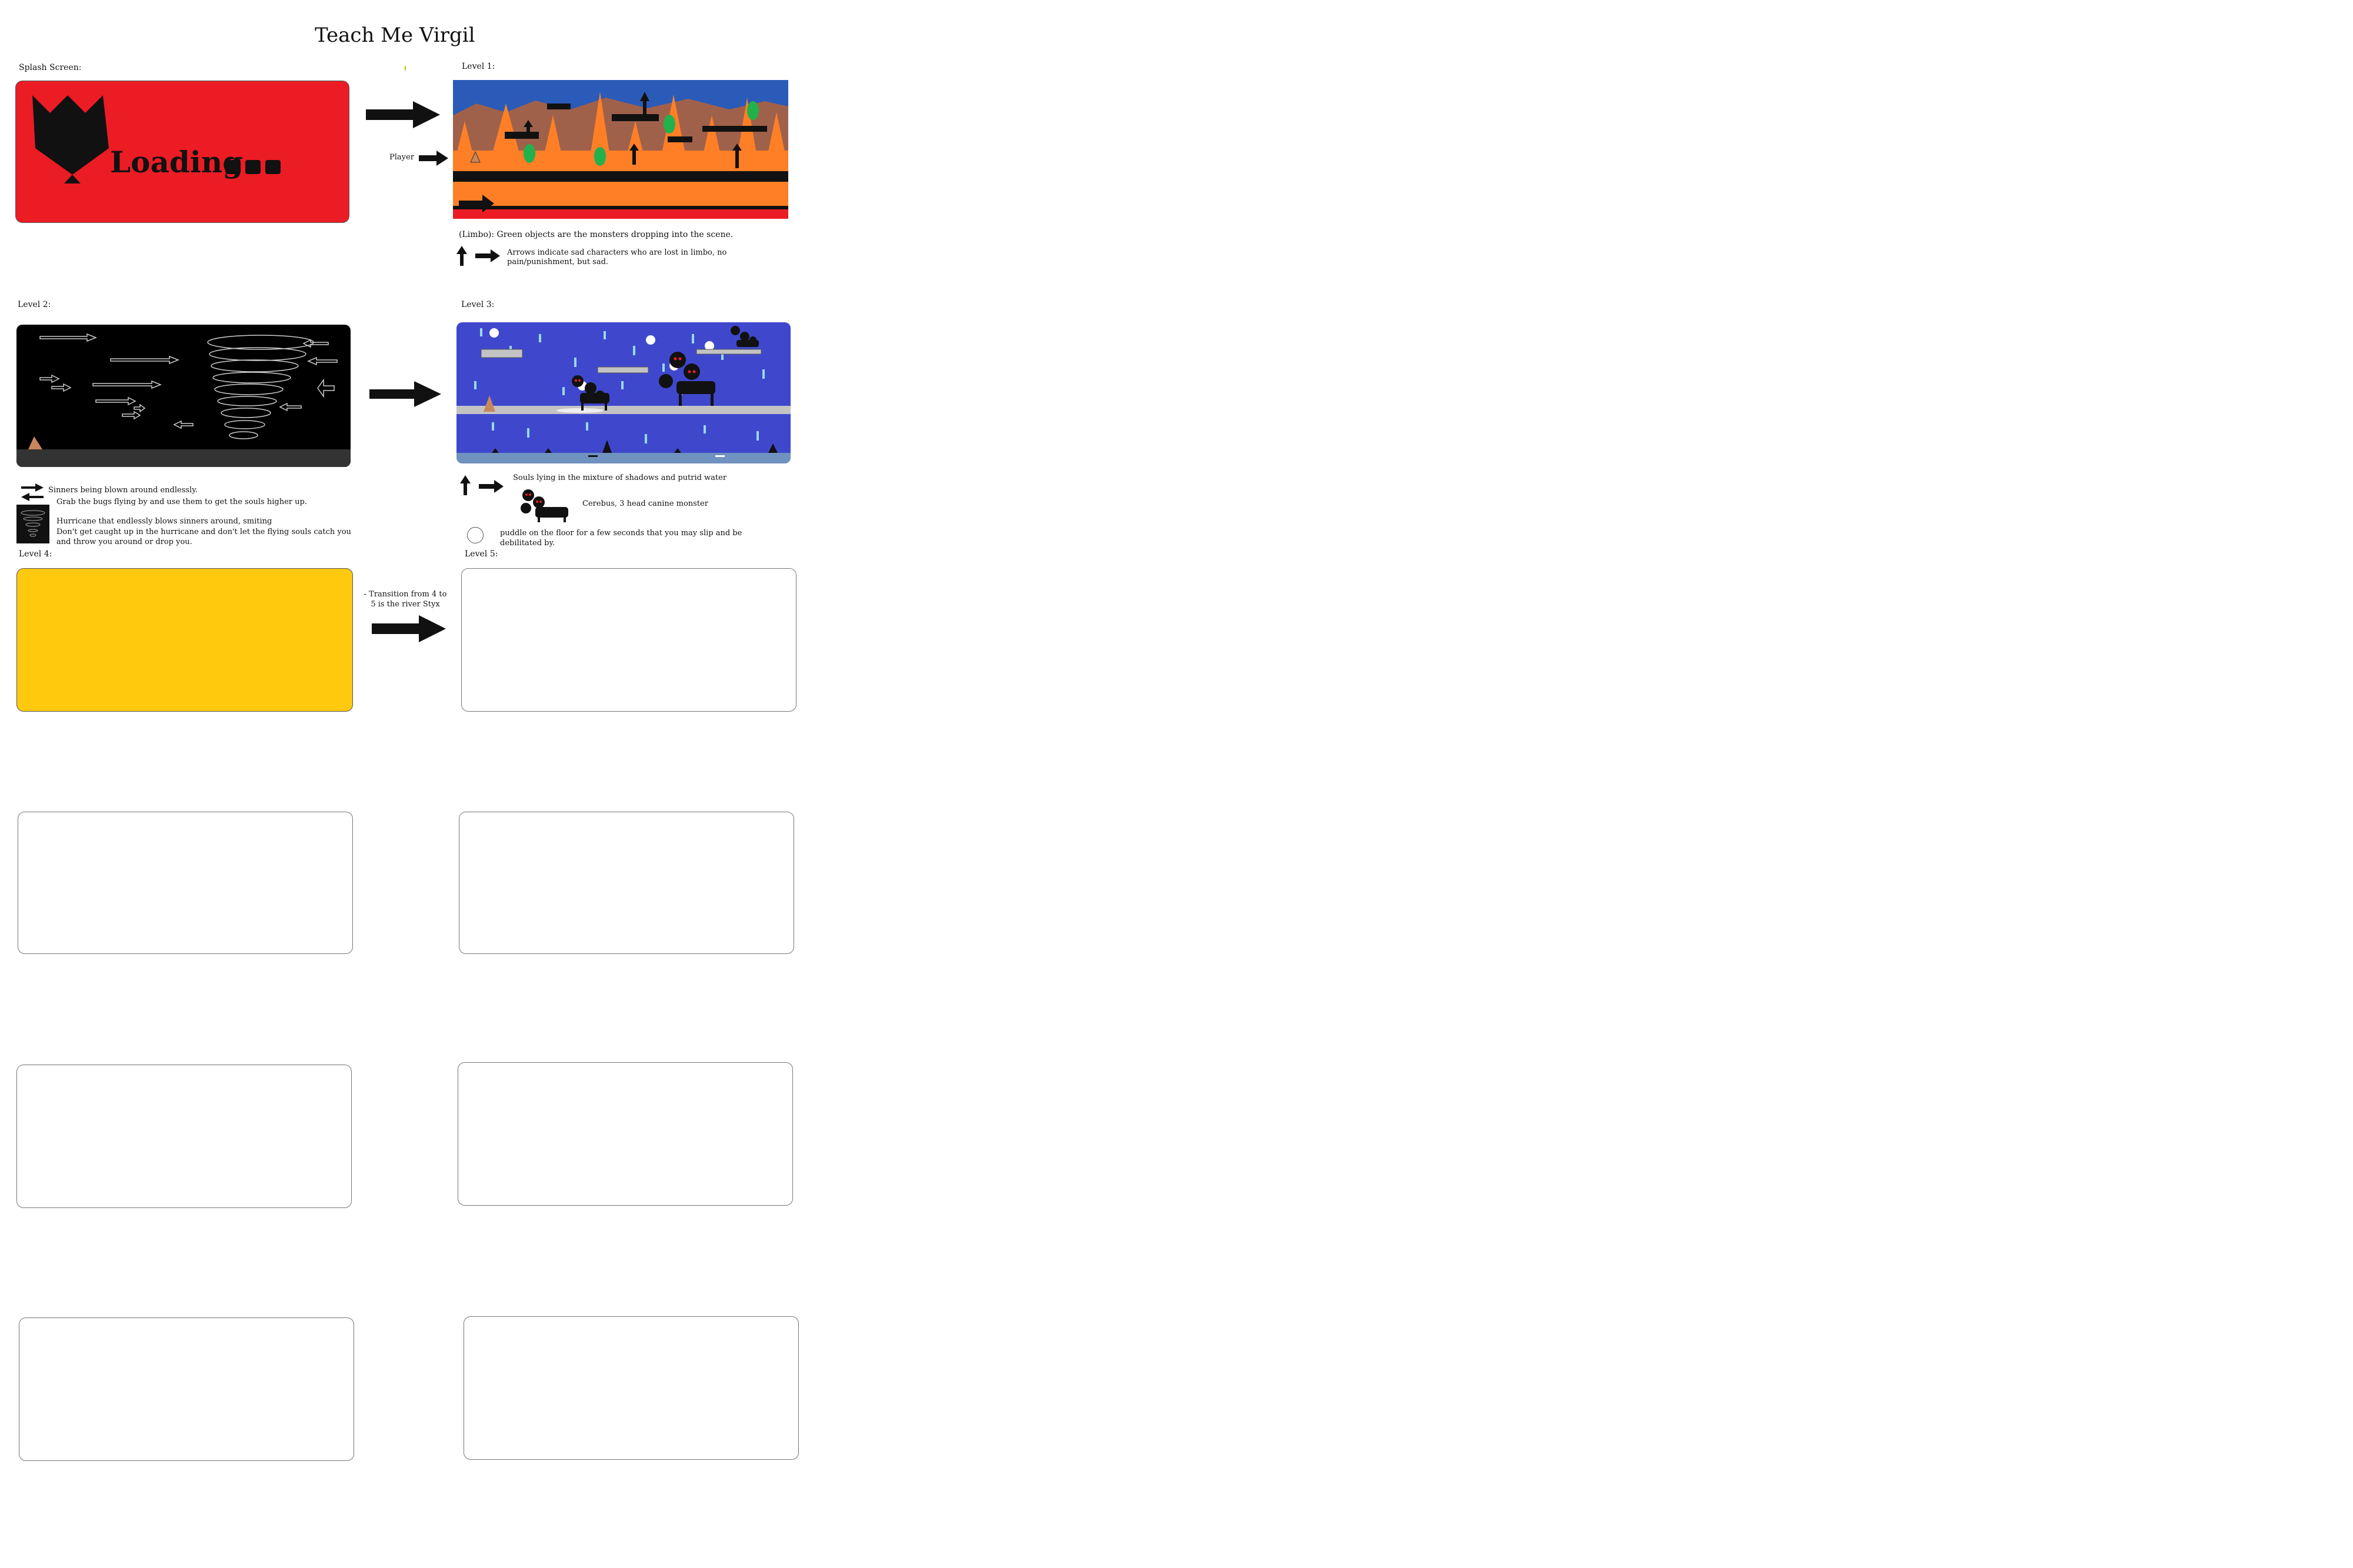 Image resolution: width=2353 pixels, height=1568 pixels. What do you see at coordinates (51, 67) in the screenshot?
I see `splash-label: Splash Screen:` at bounding box center [51, 67].